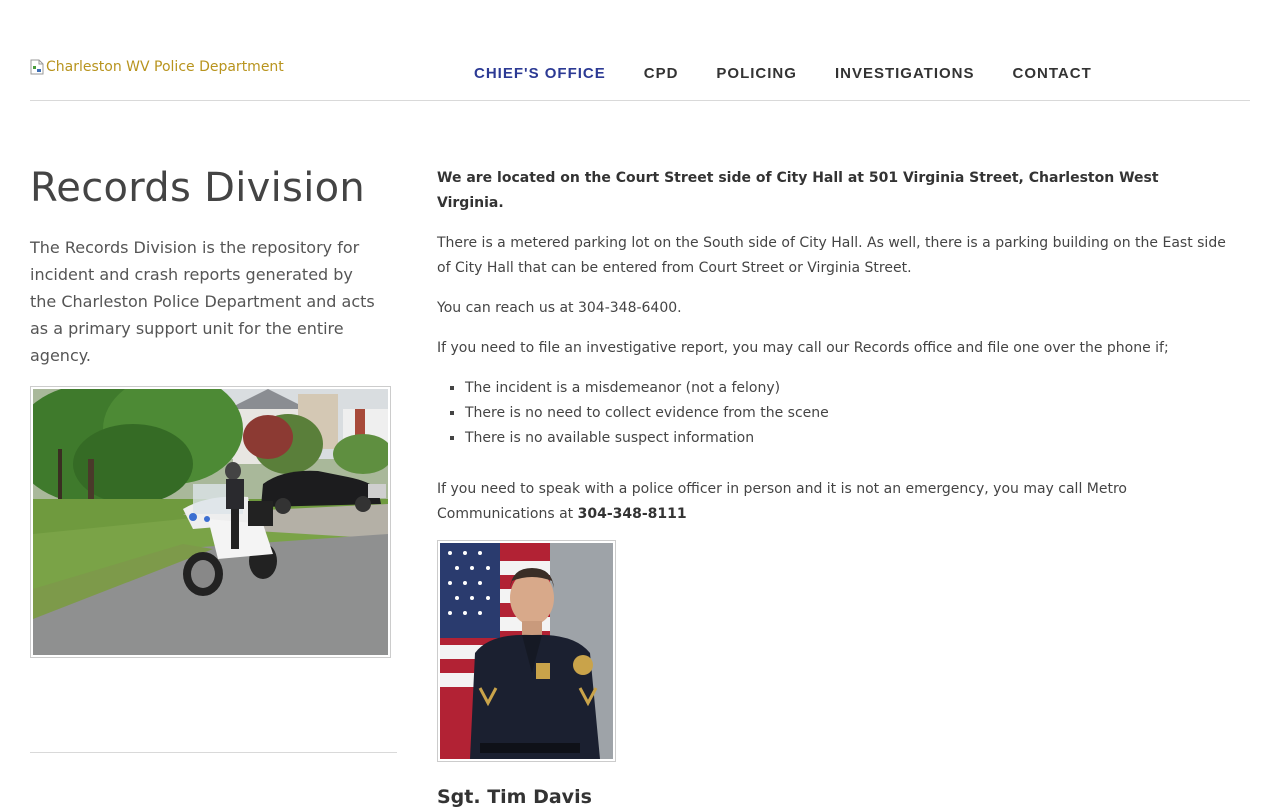 The width and height of the screenshot is (1280, 808). I want to click on page-title: Records Division, so click(198, 188).